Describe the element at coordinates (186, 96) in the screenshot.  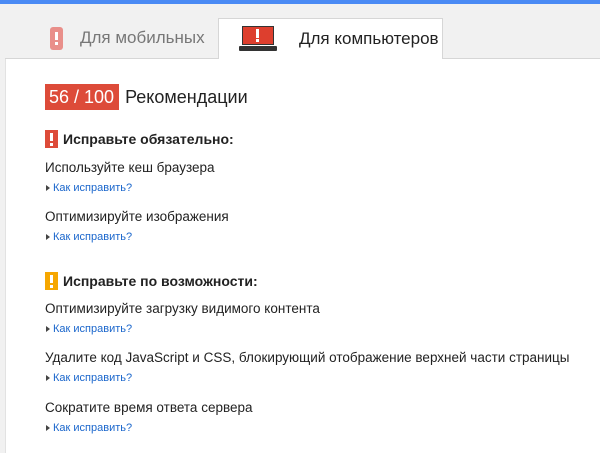
I see `score-title: Рекомендации` at that location.